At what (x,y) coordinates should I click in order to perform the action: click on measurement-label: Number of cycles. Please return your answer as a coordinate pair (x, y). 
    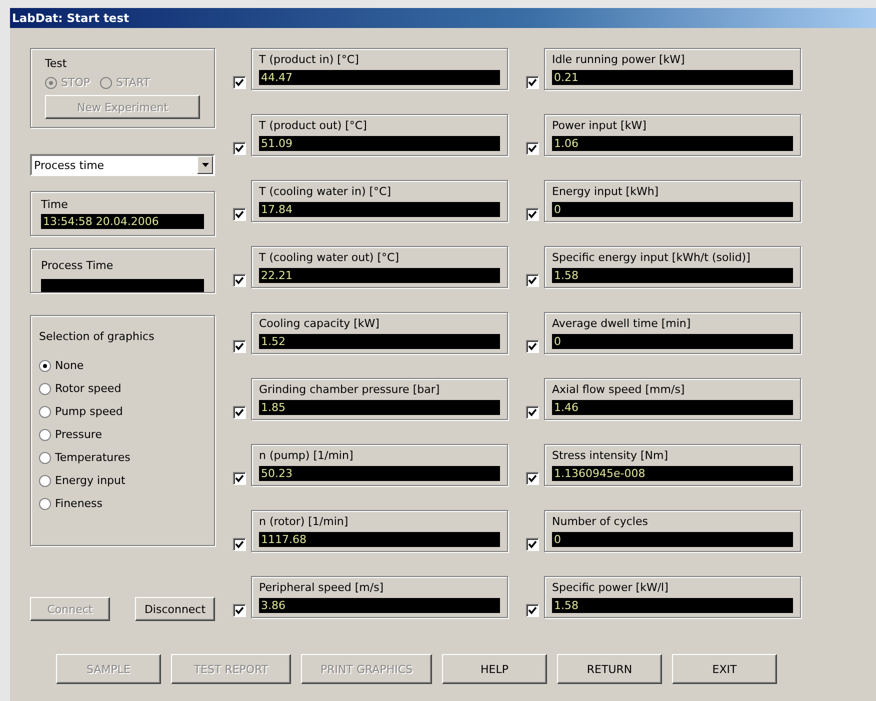
    Looking at the image, I should click on (600, 521).